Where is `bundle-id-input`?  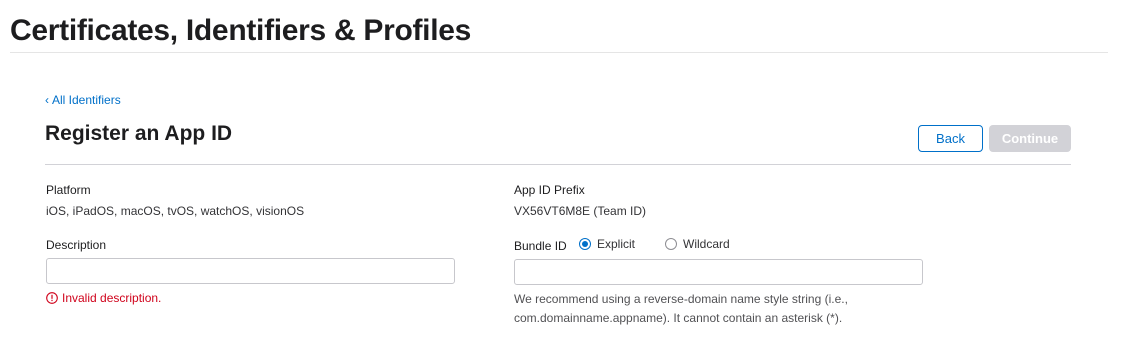 bundle-id-input is located at coordinates (718, 272).